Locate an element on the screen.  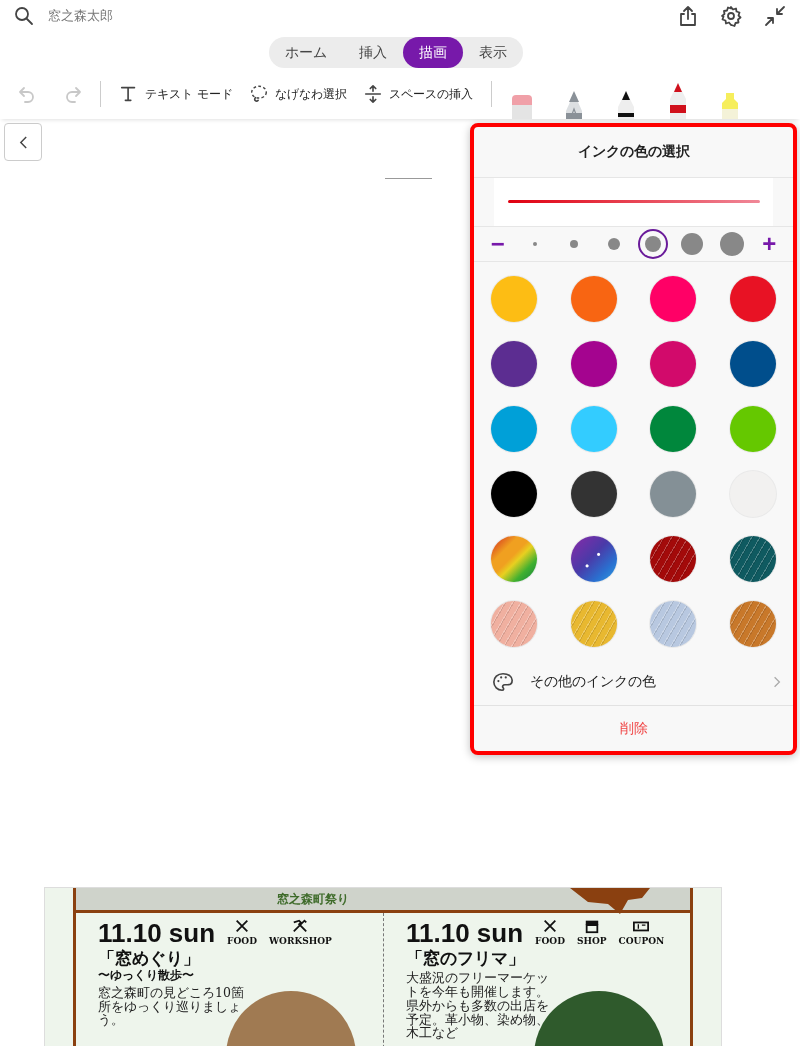
workshop-icon is located at coordinates (300, 926).